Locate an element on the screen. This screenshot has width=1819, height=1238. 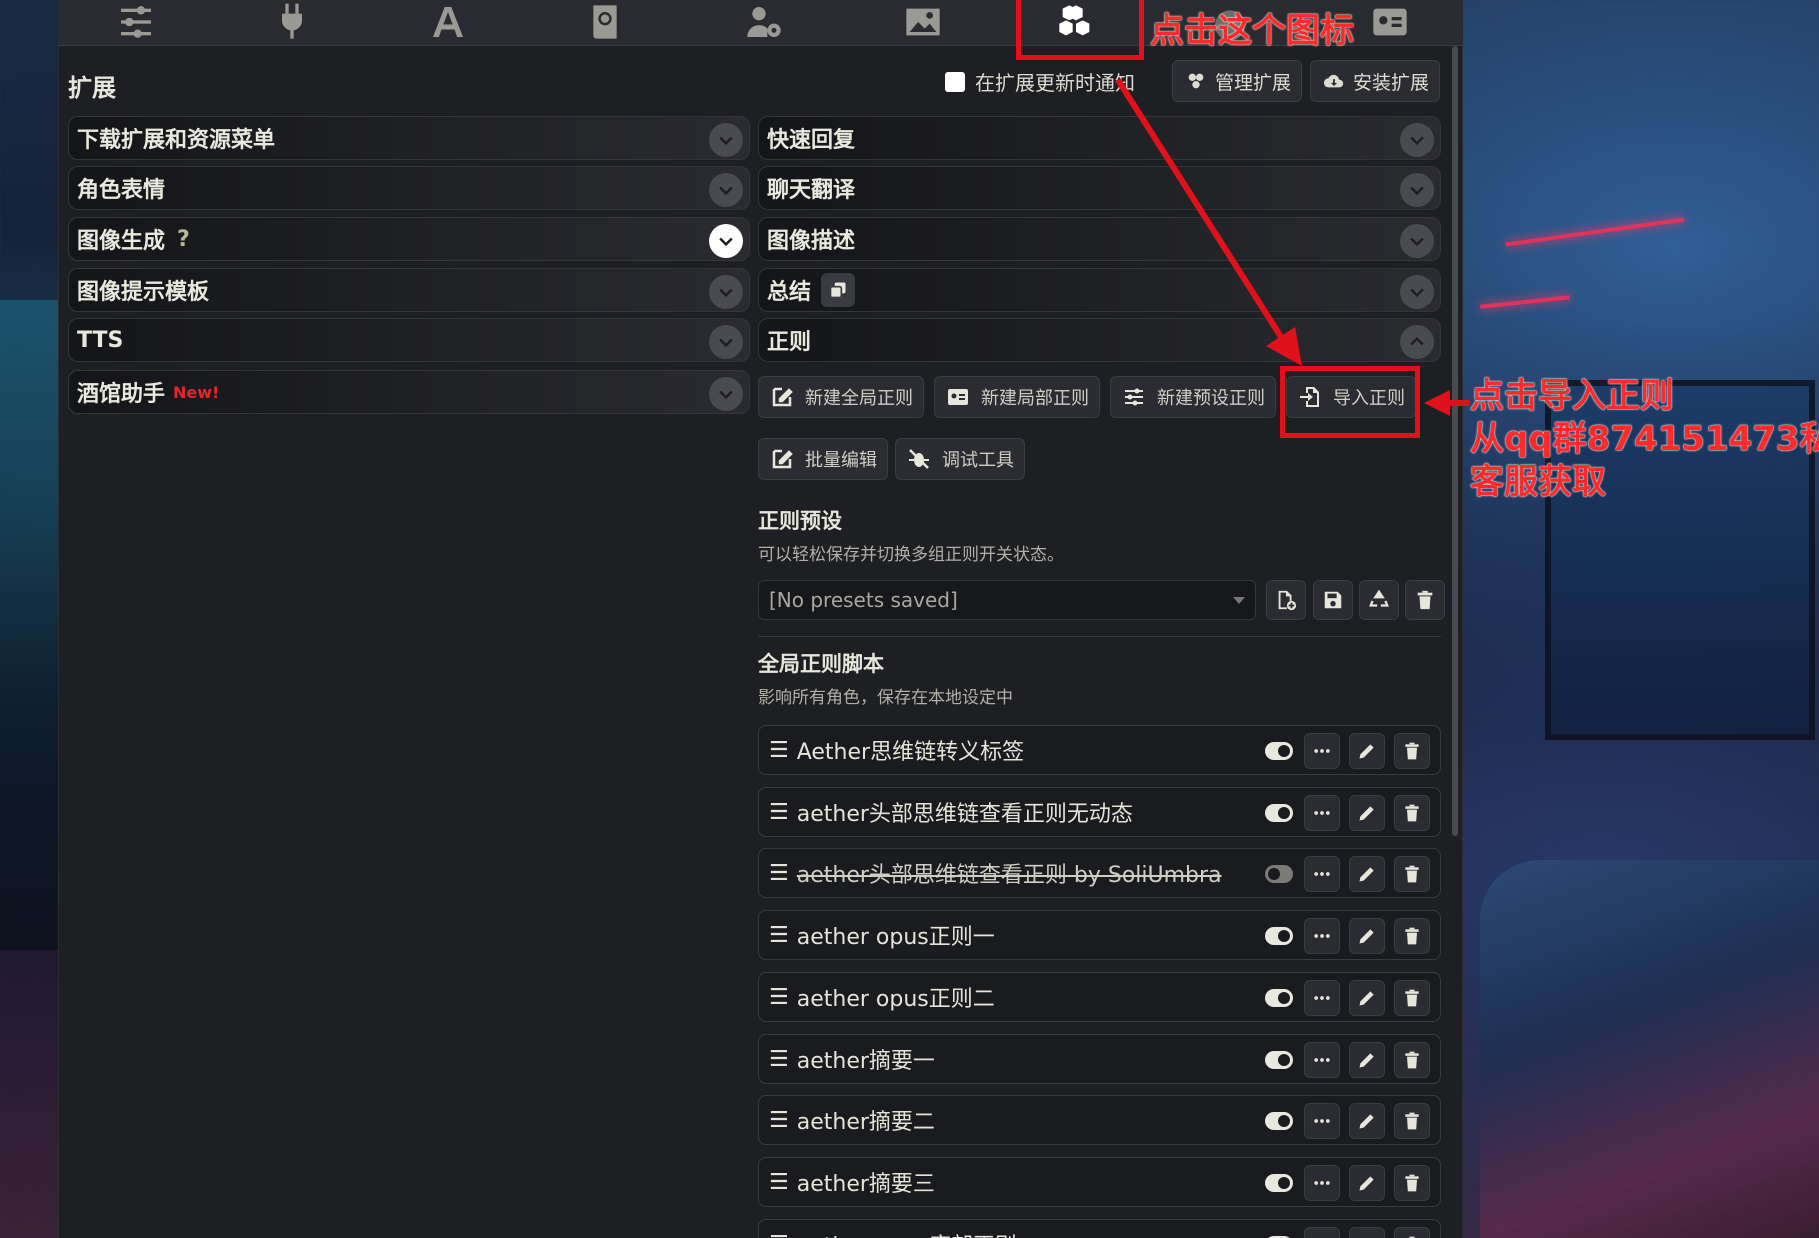
new-local-regex-button: 新建局部正则 is located at coordinates (1017, 397).